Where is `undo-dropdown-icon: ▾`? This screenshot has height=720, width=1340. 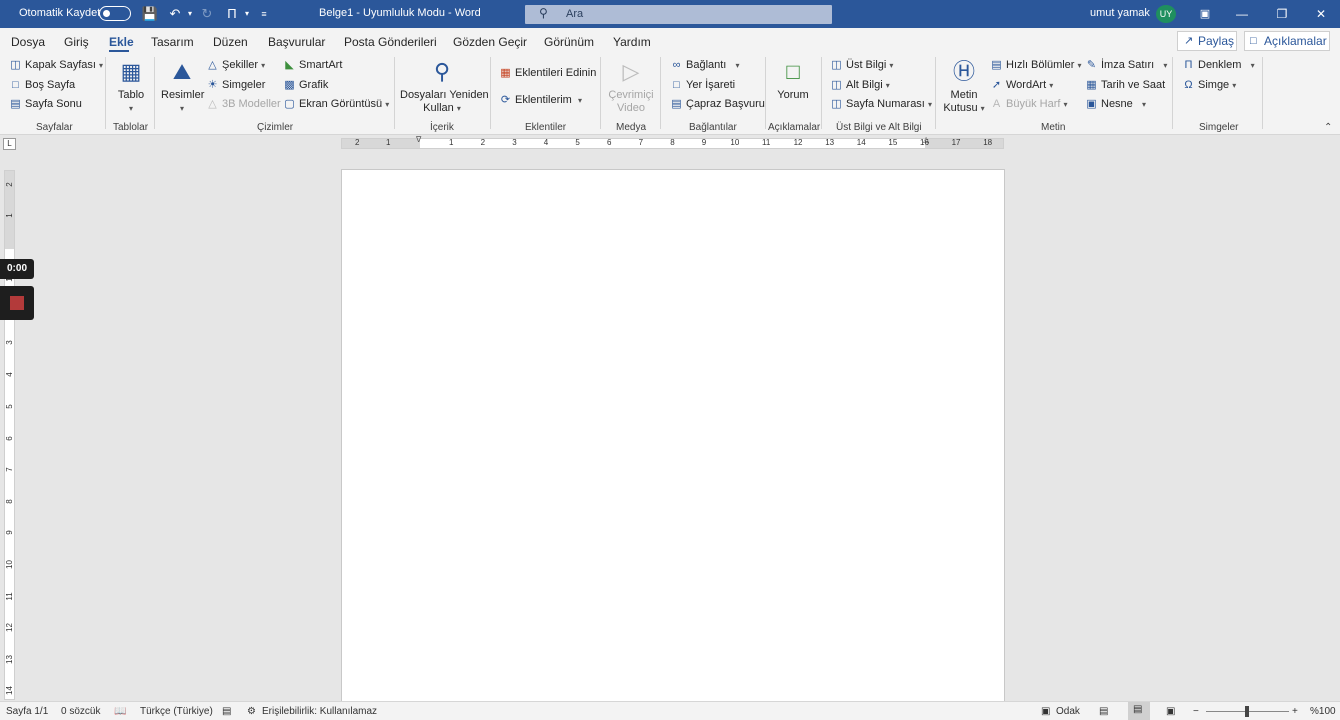
undo-dropdown-icon: ▾ is located at coordinates (190, 14).